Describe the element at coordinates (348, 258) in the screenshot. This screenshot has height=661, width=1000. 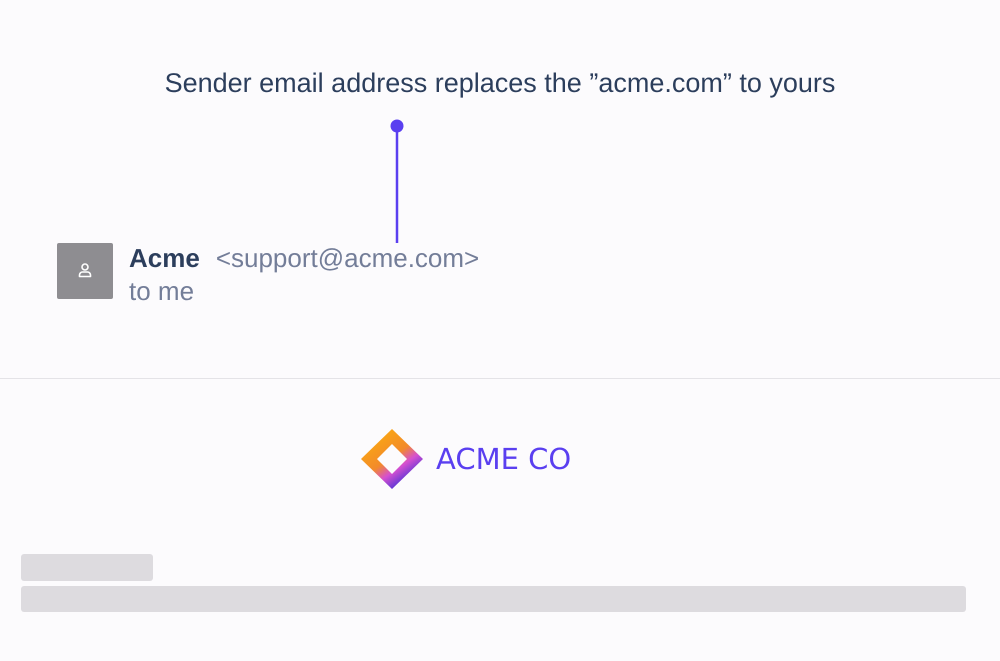
I see `sender-address: <support@acme.com>` at that location.